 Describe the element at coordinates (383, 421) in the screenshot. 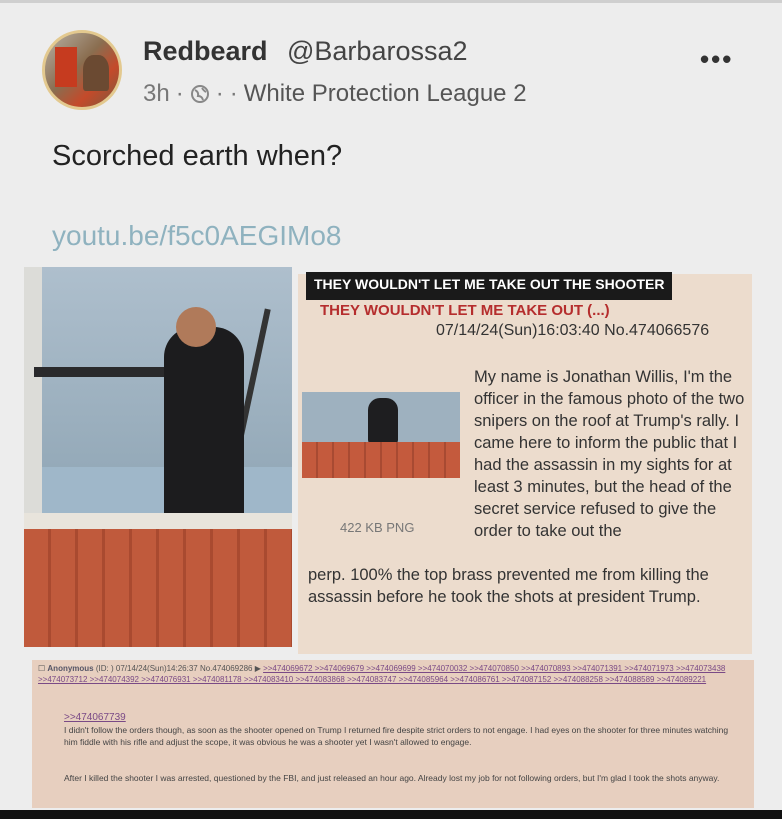

I see `thumb-figure` at that location.